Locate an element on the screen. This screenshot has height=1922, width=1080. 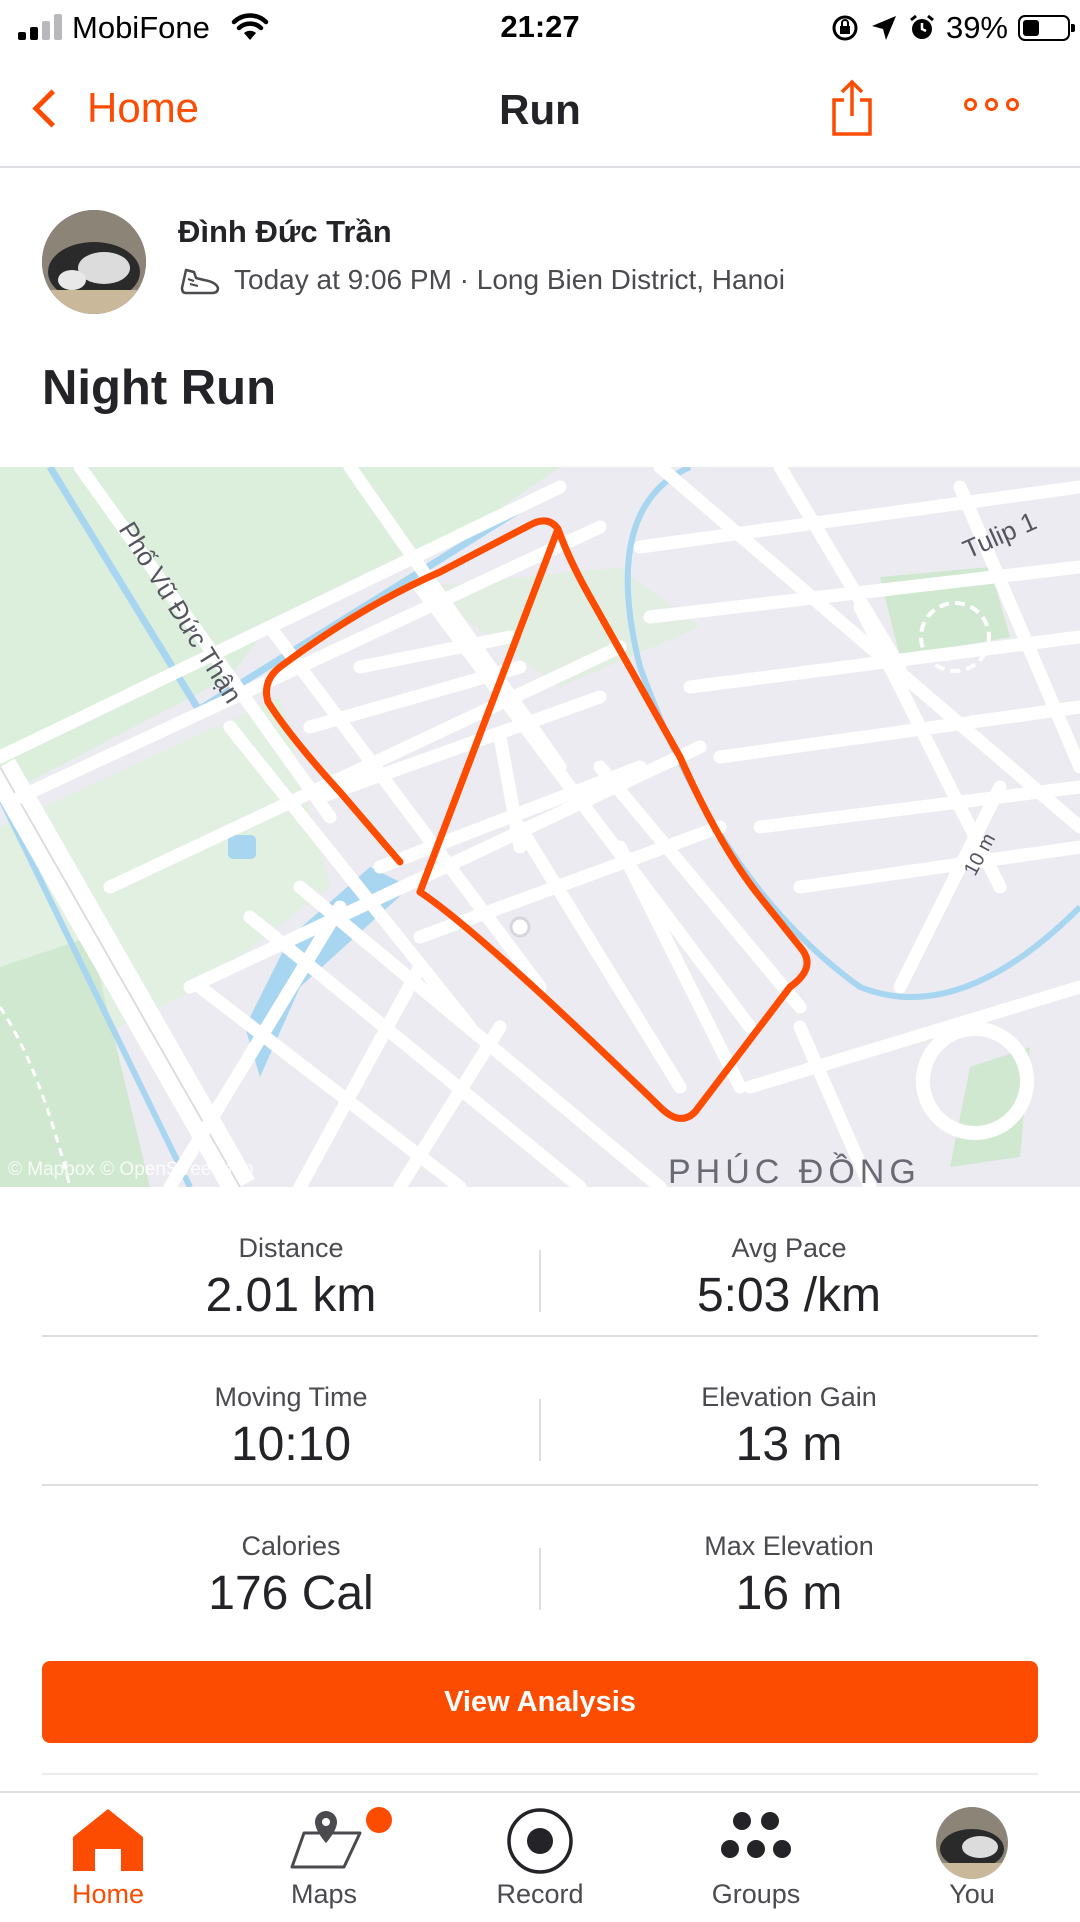
tab-bar: Home Maps Record Groups You is located at coordinates (540, 1856).